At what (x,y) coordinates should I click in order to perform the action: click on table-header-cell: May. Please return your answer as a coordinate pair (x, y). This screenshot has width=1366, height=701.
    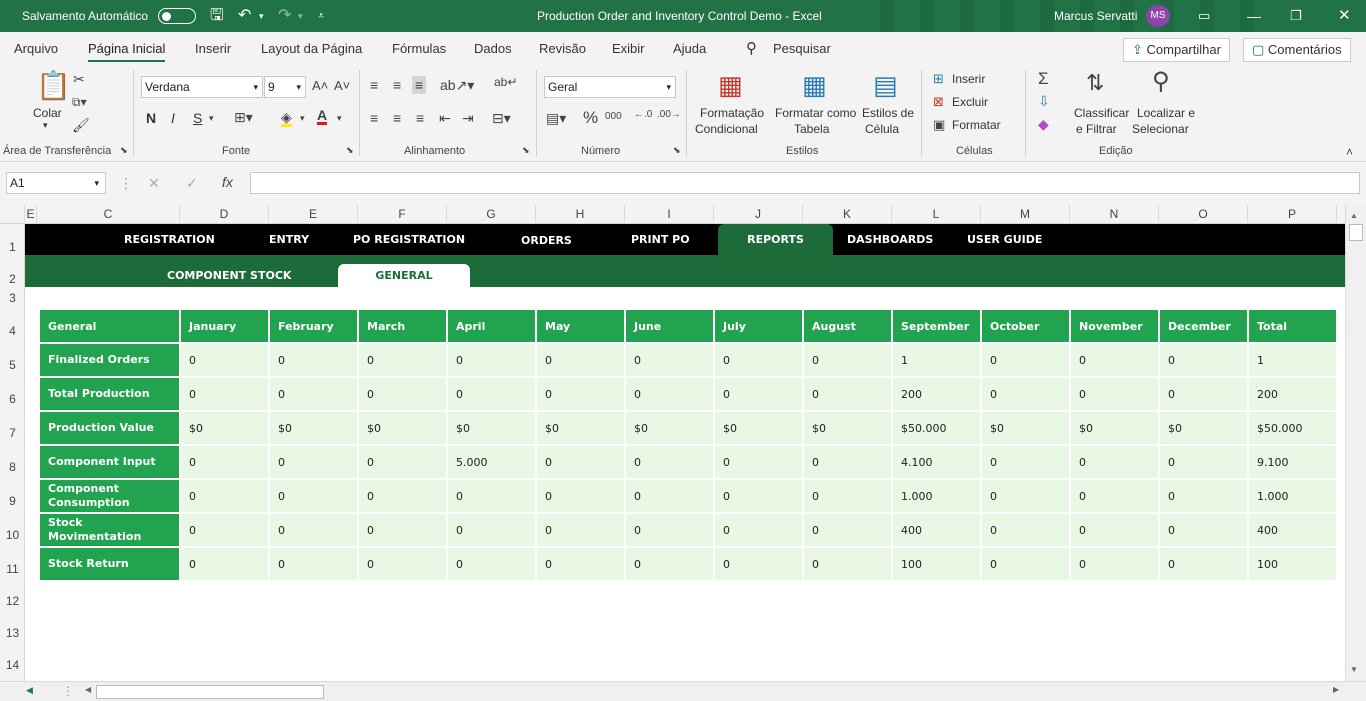
    Looking at the image, I should click on (580, 326).